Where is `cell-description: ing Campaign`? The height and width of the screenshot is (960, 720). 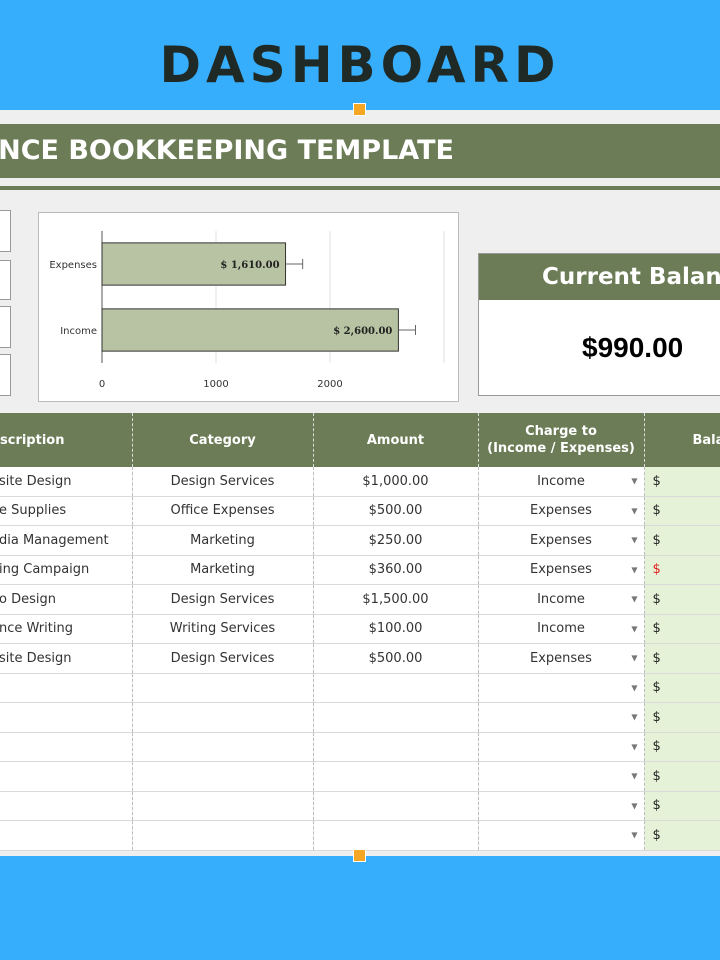 cell-description: ing Campaign is located at coordinates (66, 570).